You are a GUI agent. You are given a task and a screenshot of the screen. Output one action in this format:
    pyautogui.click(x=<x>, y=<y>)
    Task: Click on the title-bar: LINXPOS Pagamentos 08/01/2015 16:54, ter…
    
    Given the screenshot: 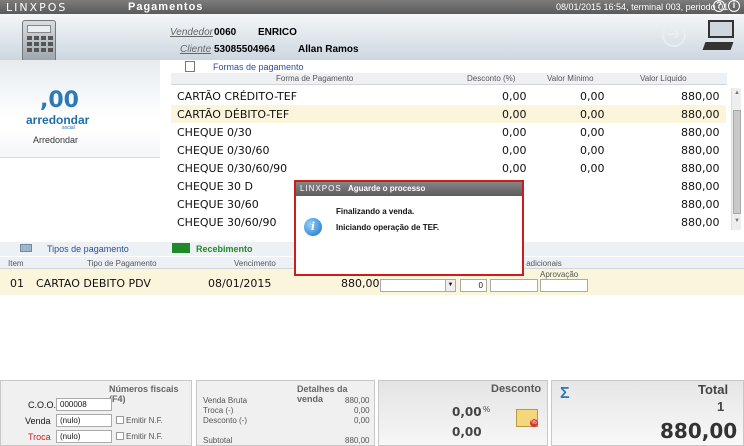 What is the action you would take?
    pyautogui.click(x=372, y=7)
    